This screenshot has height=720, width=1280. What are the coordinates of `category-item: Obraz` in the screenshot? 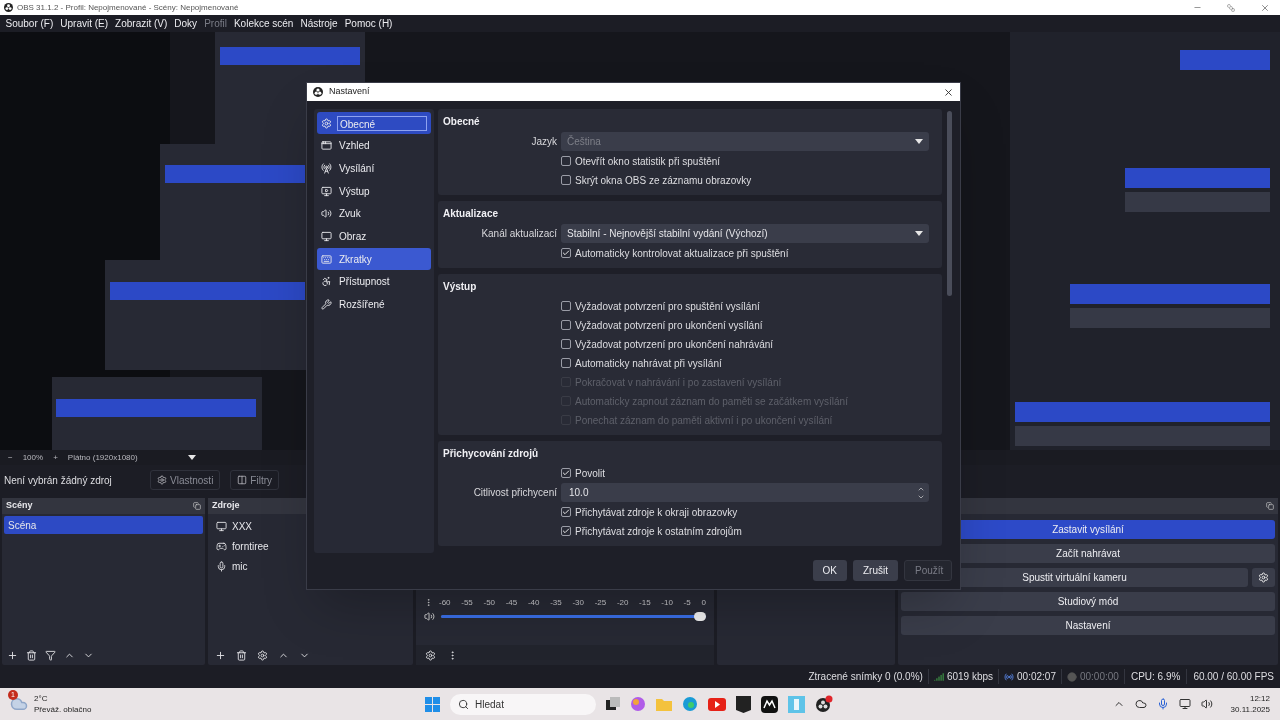 It's located at (374, 236).